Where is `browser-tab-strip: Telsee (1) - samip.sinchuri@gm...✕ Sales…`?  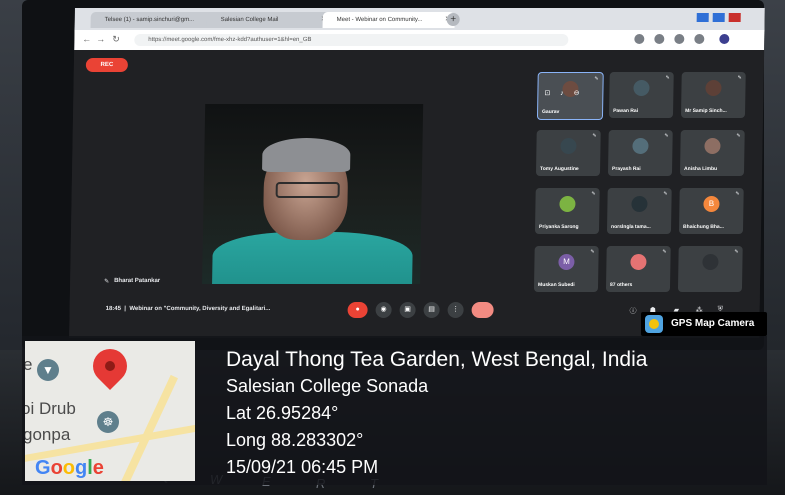 browser-tab-strip: Telsee (1) - samip.sinchuri@gm...✕ Sales… is located at coordinates (419, 19).